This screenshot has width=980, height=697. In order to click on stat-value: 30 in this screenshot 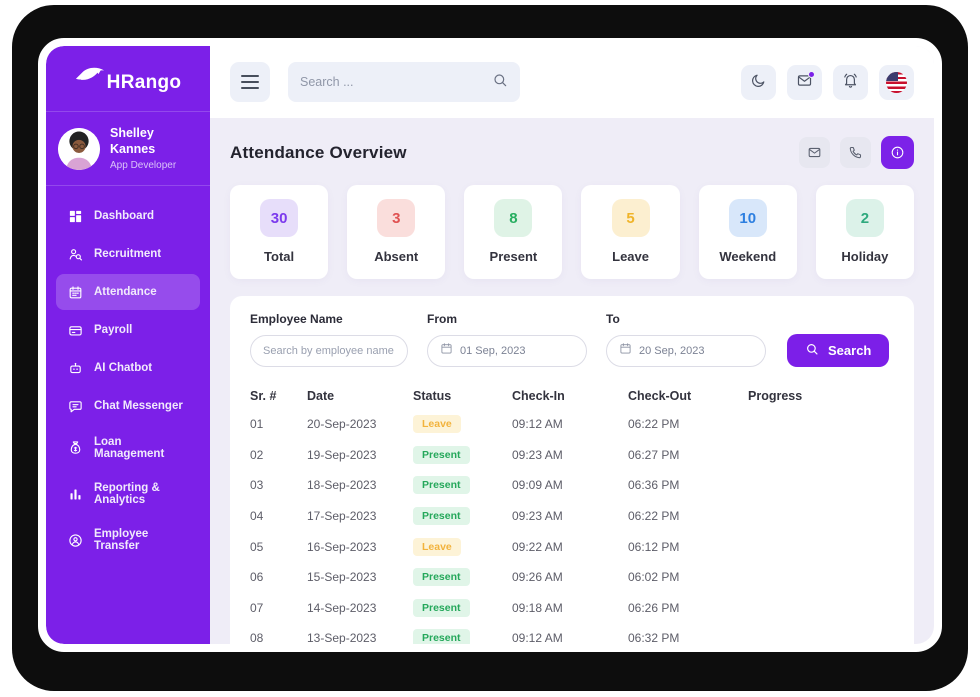, I will do `click(279, 218)`.